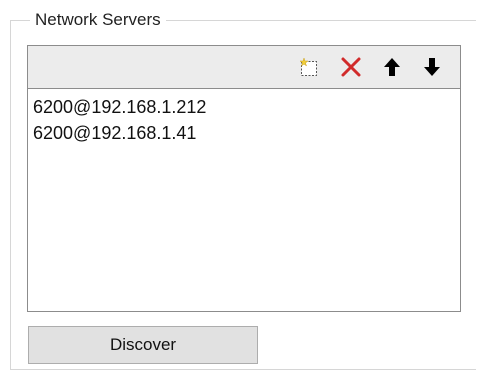 This screenshot has width=477, height=377. I want to click on new-item-icon, so click(308, 66).